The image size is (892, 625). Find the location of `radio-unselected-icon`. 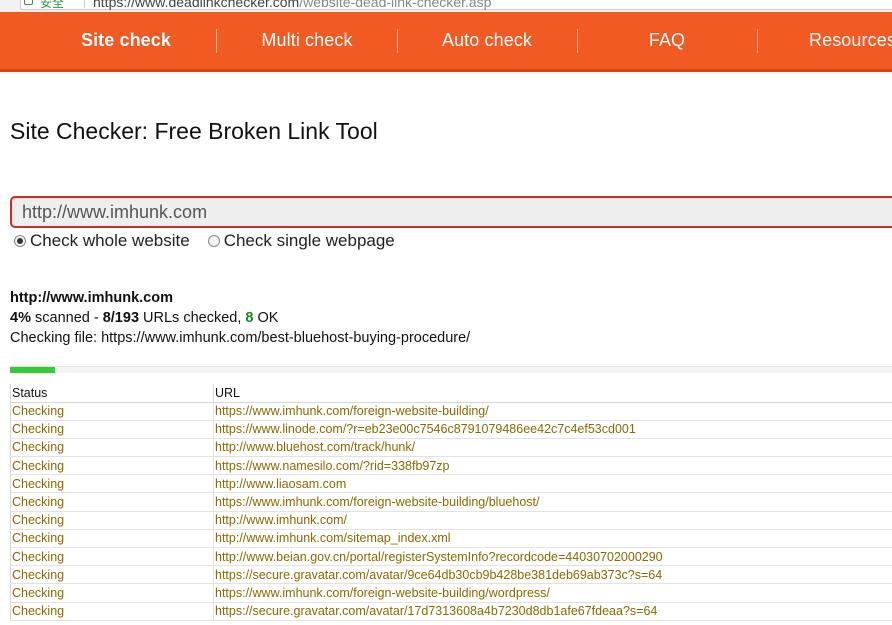

radio-unselected-icon is located at coordinates (213, 241).